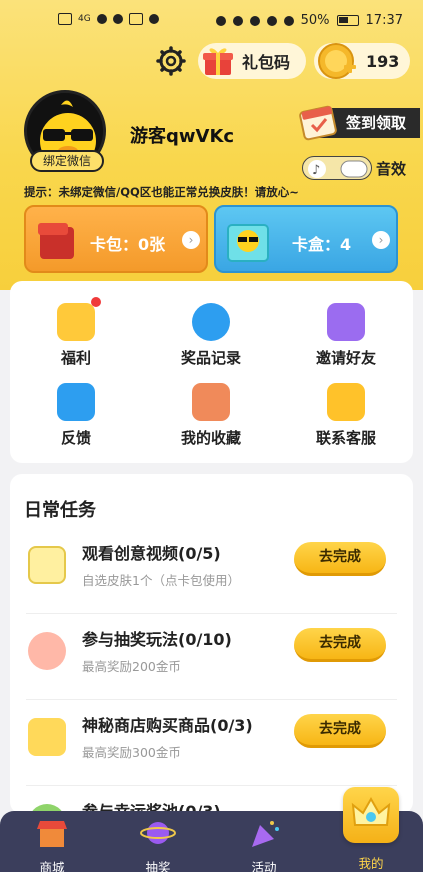  What do you see at coordinates (288, 20) in the screenshot?
I see `vibrate-icon` at bounding box center [288, 20].